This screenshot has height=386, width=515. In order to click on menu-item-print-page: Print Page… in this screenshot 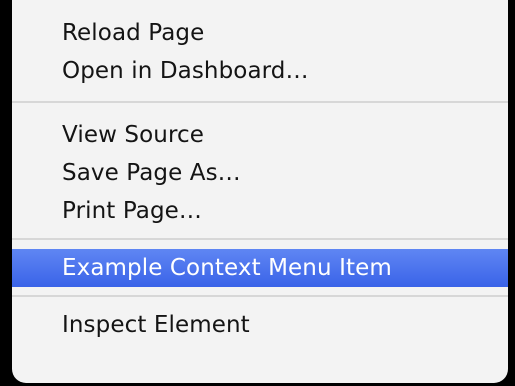, I will do `click(260, 211)`.